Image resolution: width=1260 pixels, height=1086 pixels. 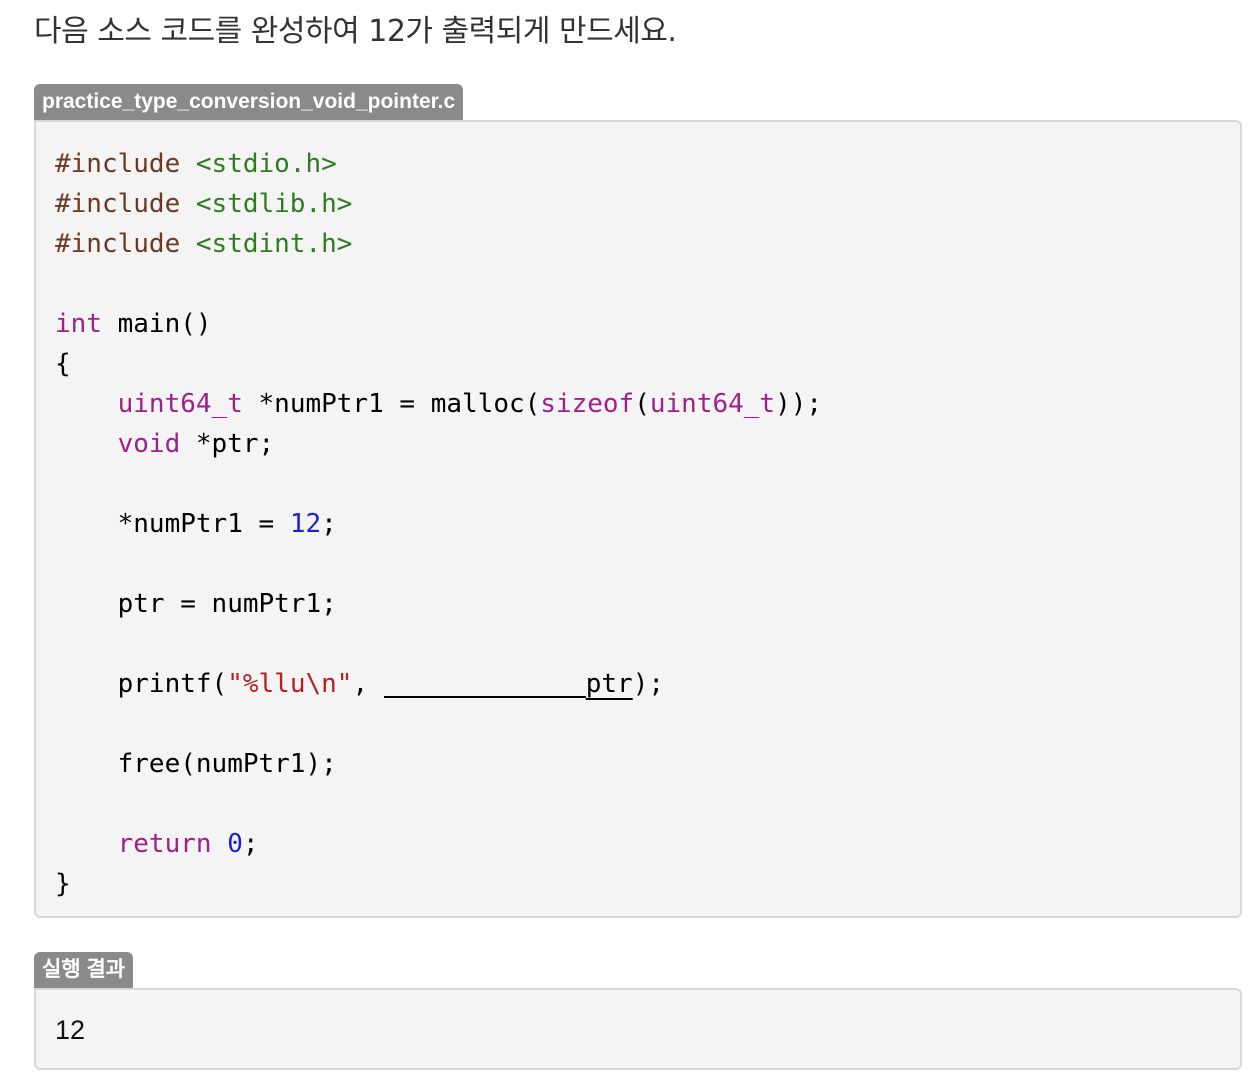 I want to click on sizeof-argument-type: uint64_t, so click(x=712, y=404).